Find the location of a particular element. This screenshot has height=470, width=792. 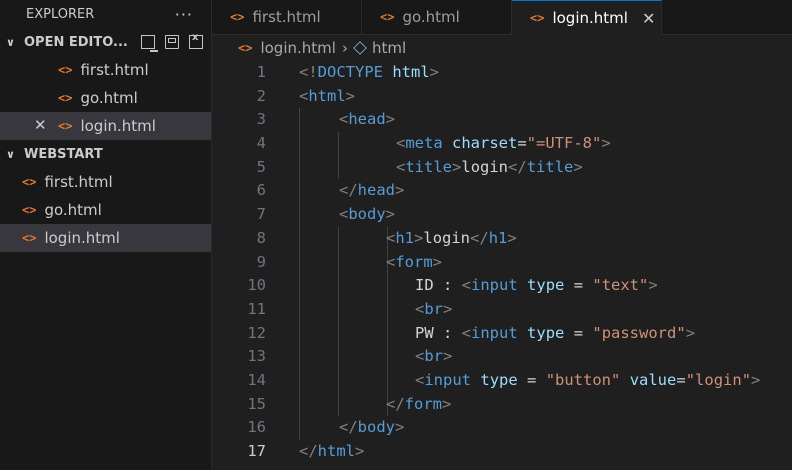

code-line: 1 <!DOCTYPE html> is located at coordinates (502, 73).